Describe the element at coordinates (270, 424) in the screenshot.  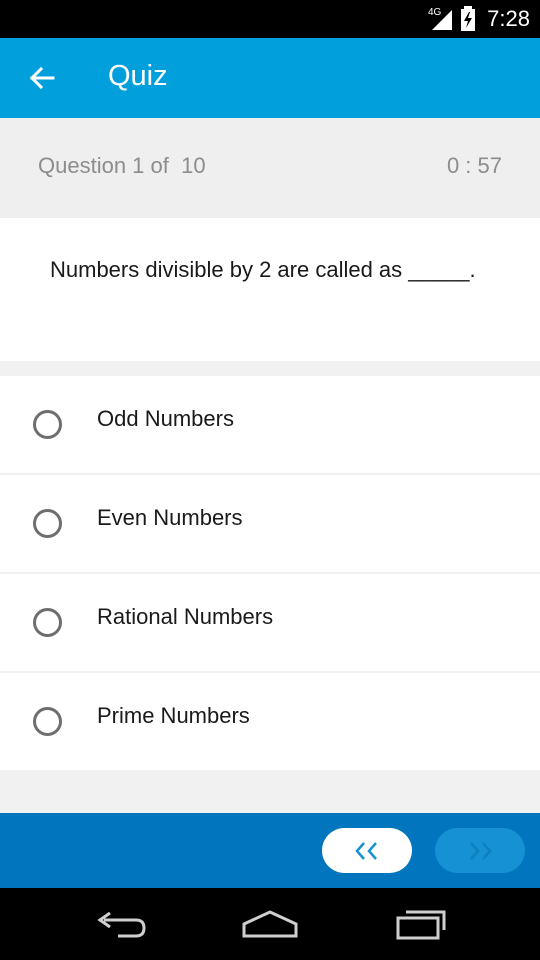
I see `option-odd-numbers: Odd Numbers` at that location.